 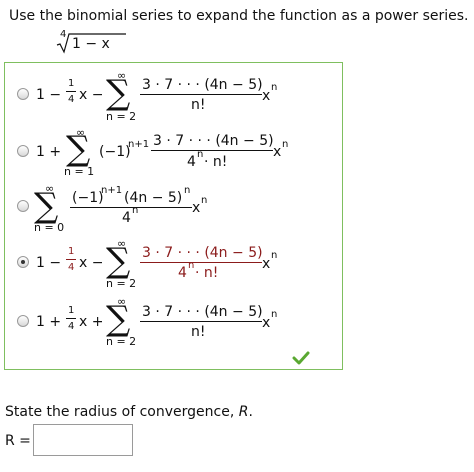 What do you see at coordinates (46, 206) in the screenshot?
I see `option-3-sigma-icon: ∑` at bounding box center [46, 206].